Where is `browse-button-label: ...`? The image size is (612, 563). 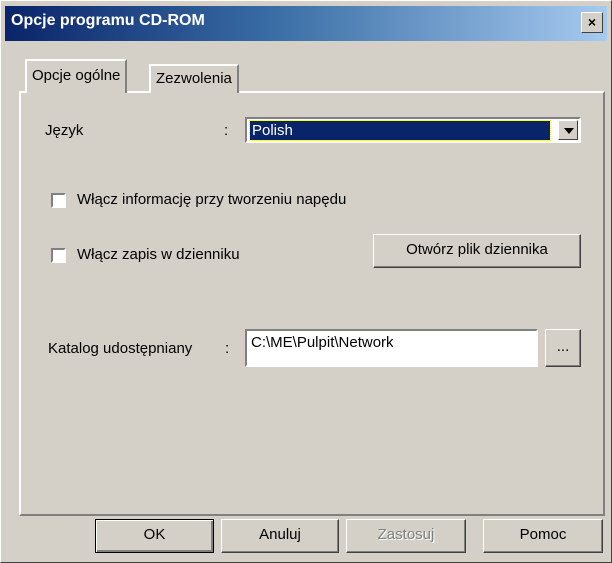
browse-button-label: ... is located at coordinates (563, 346).